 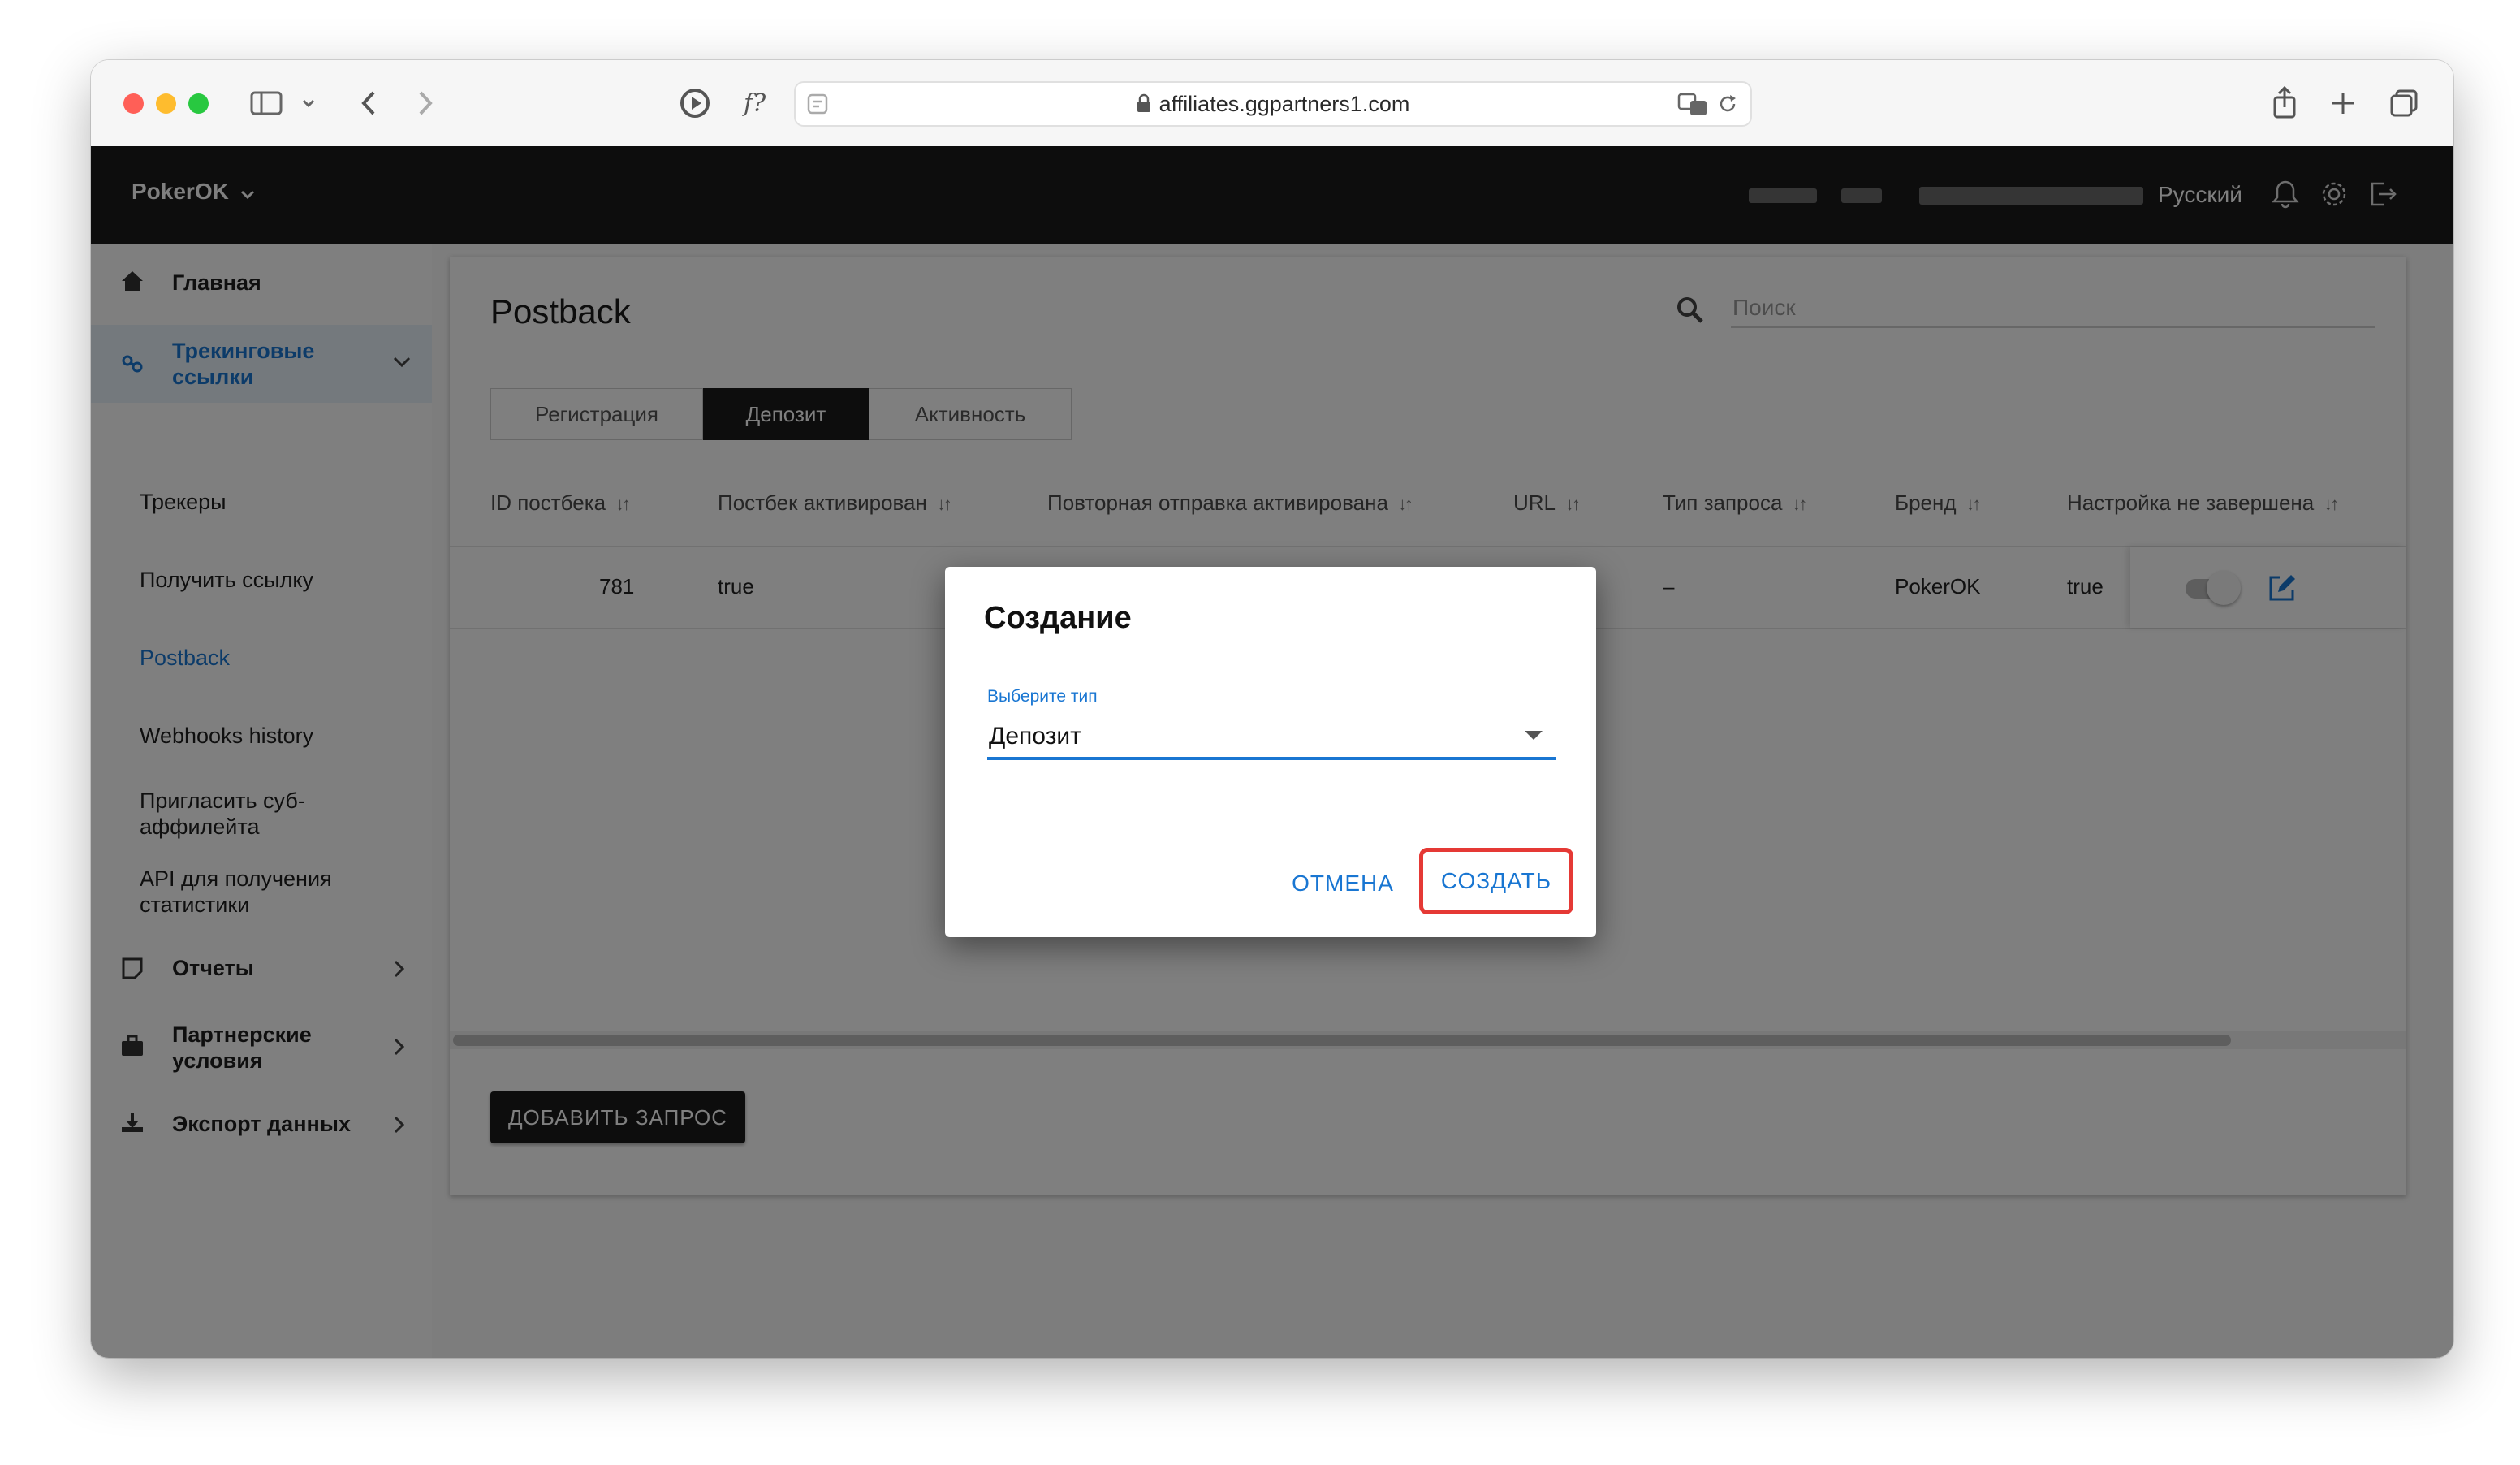 I want to click on close-window-button, so click(x=134, y=103).